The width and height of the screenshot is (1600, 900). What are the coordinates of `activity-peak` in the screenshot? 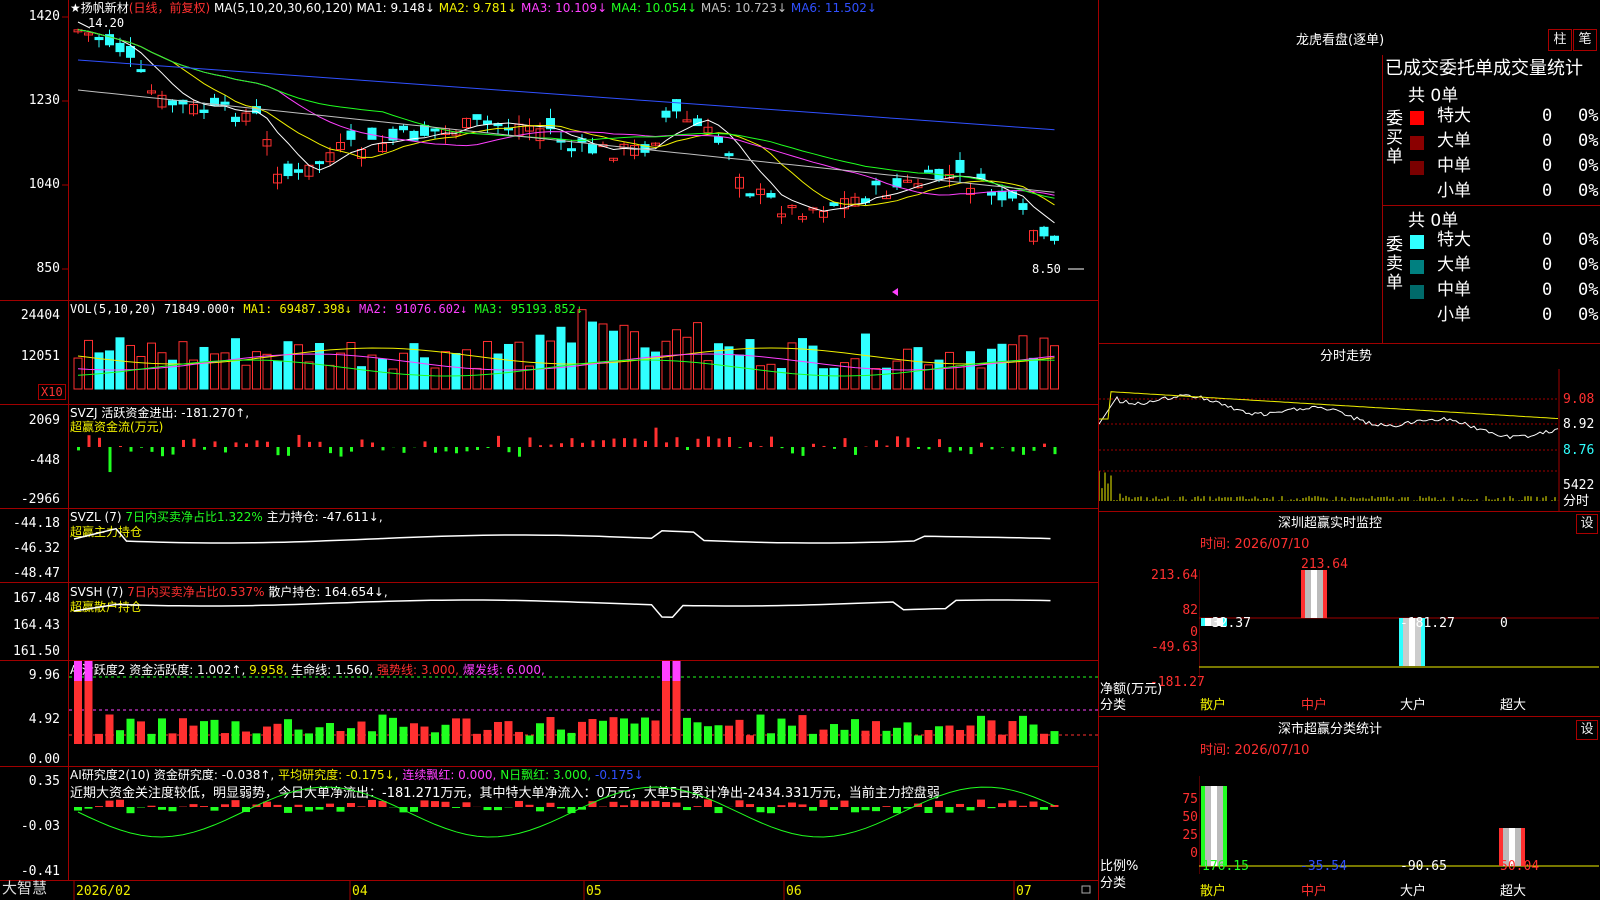 It's located at (666, 671).